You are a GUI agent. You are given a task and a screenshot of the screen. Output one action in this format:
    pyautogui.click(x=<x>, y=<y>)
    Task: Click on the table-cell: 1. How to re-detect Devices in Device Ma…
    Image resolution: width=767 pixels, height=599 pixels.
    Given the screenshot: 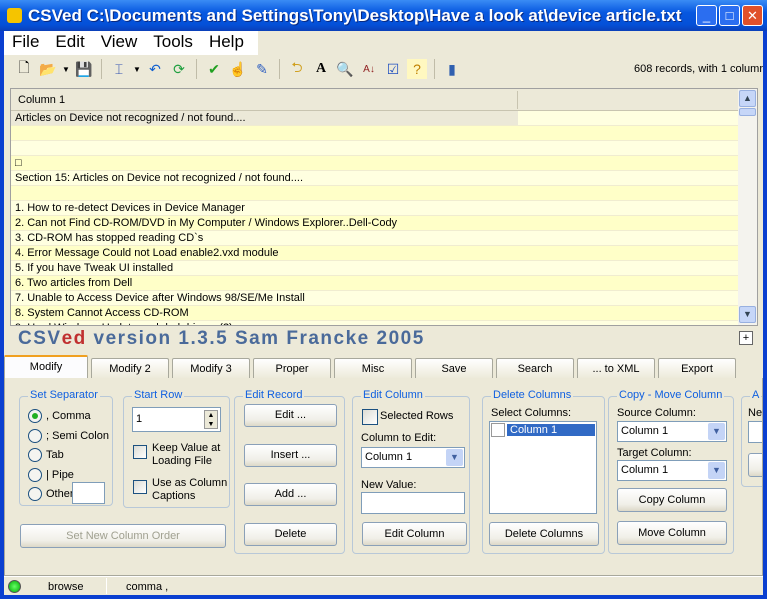 What is the action you would take?
    pyautogui.click(x=264, y=208)
    